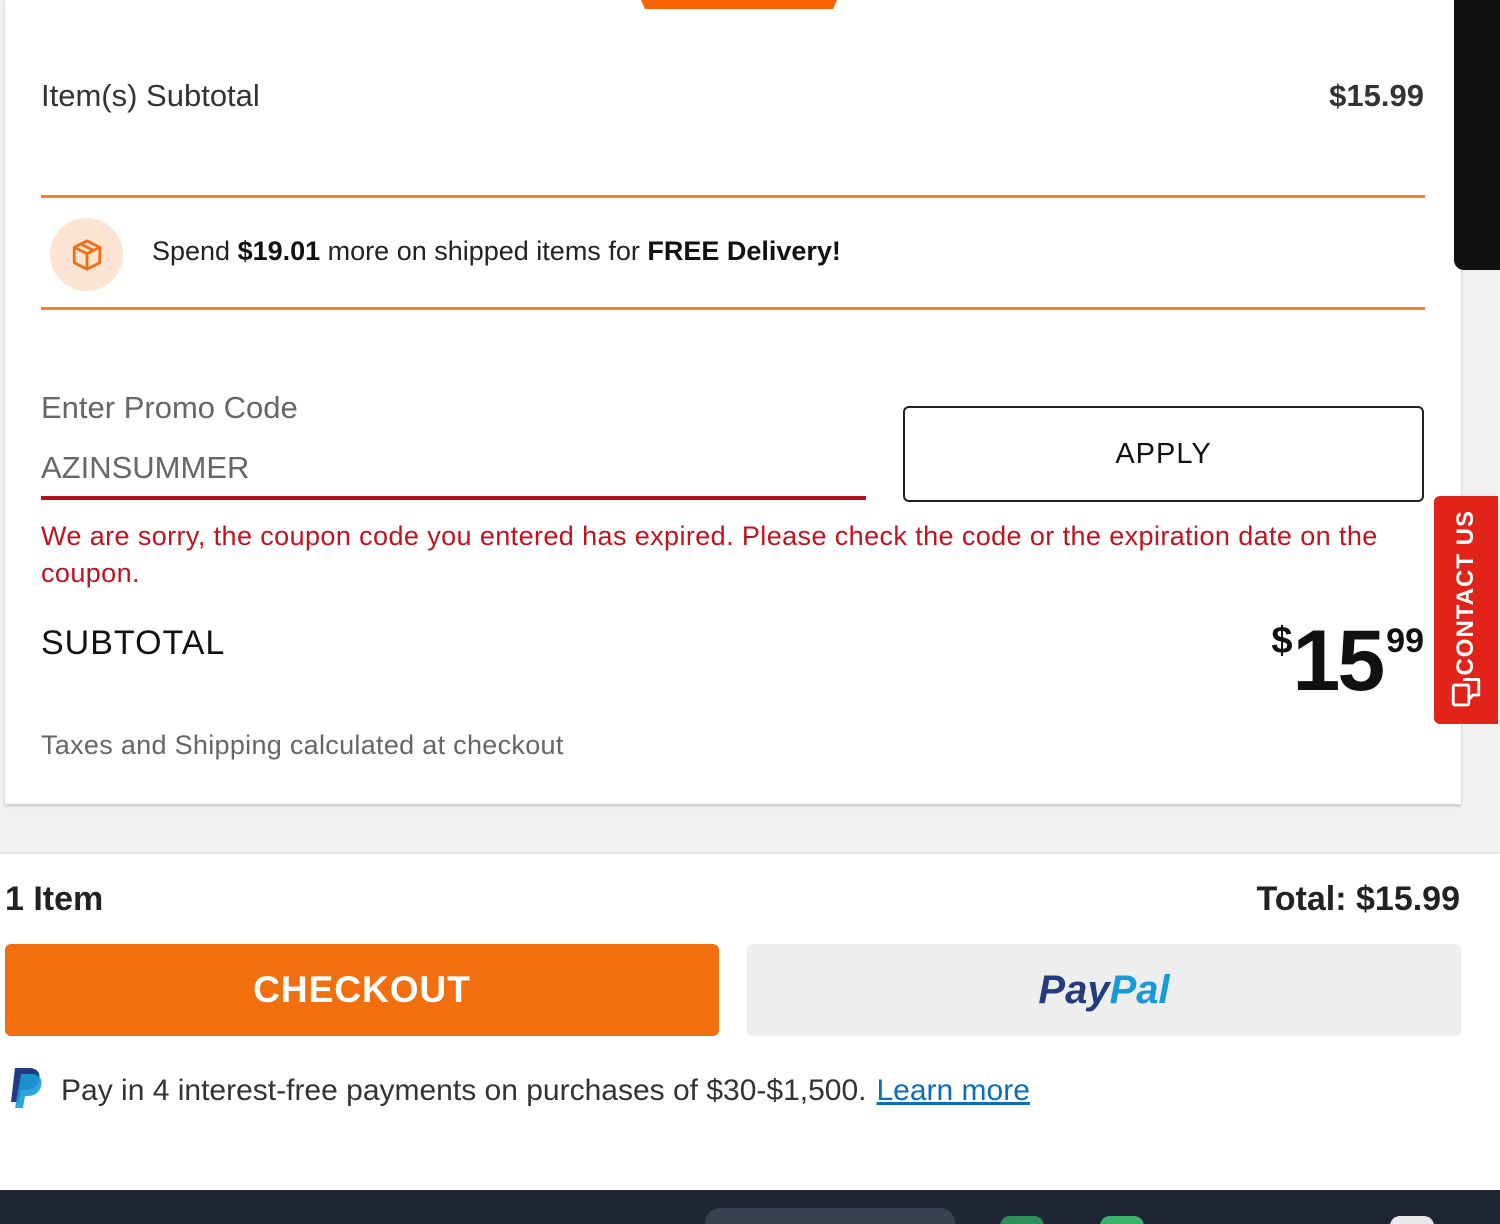 The height and width of the screenshot is (1224, 1500). Describe the element at coordinates (150, 95) in the screenshot. I see `items-subtotal-label: Item(s) Subtotal` at that location.